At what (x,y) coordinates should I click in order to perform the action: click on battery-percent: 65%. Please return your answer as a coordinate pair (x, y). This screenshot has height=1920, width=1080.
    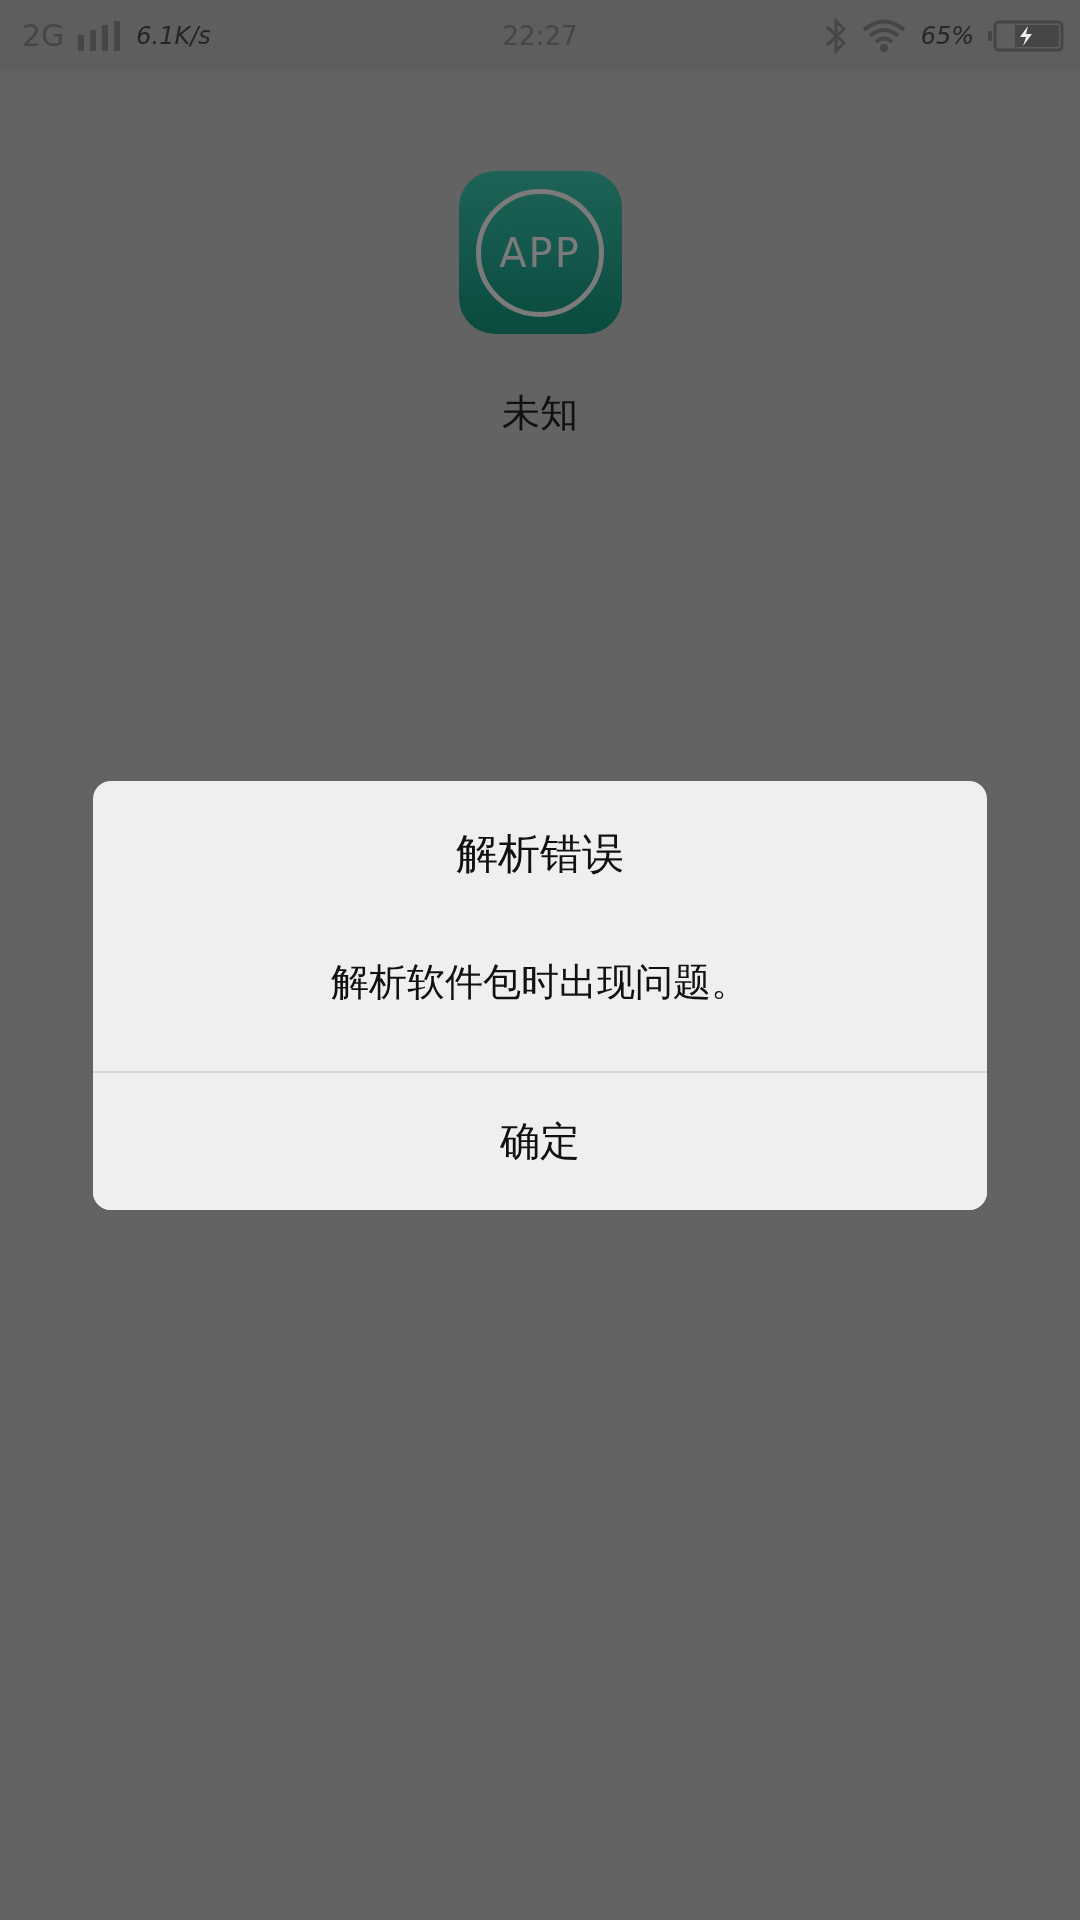
    Looking at the image, I should click on (947, 35).